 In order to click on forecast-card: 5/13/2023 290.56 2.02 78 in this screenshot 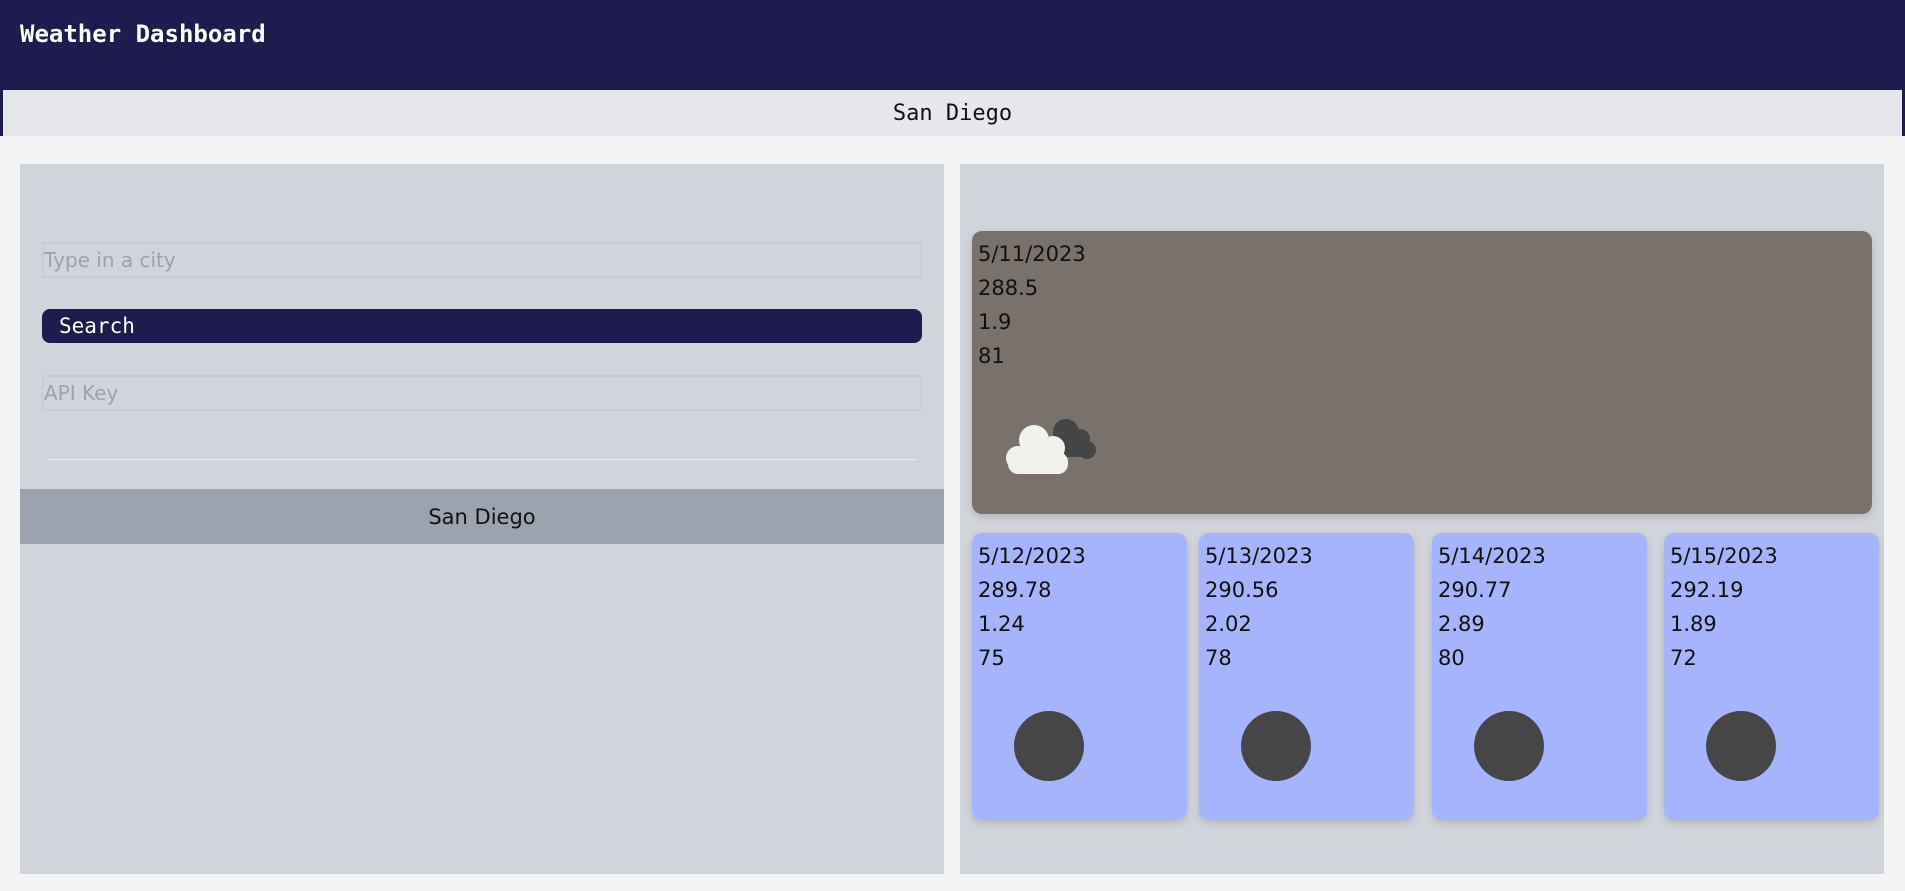, I will do `click(1306, 676)`.